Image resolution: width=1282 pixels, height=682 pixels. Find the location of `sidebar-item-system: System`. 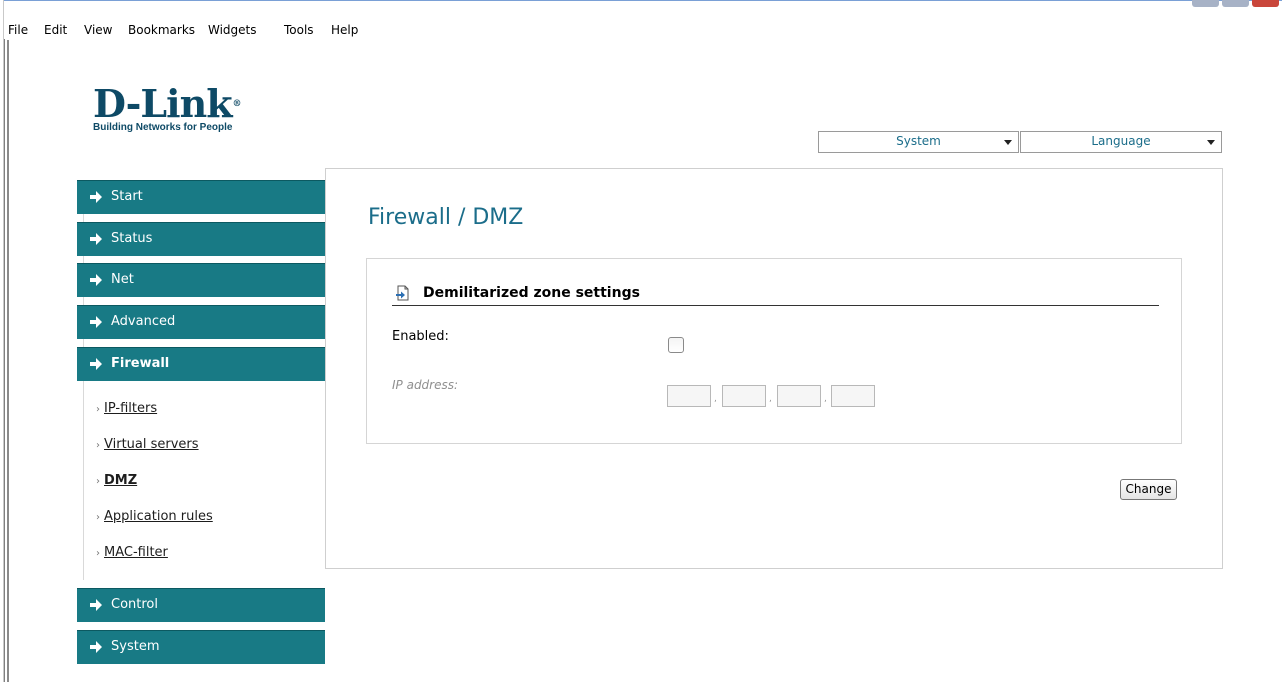

sidebar-item-system: System is located at coordinates (201, 647).